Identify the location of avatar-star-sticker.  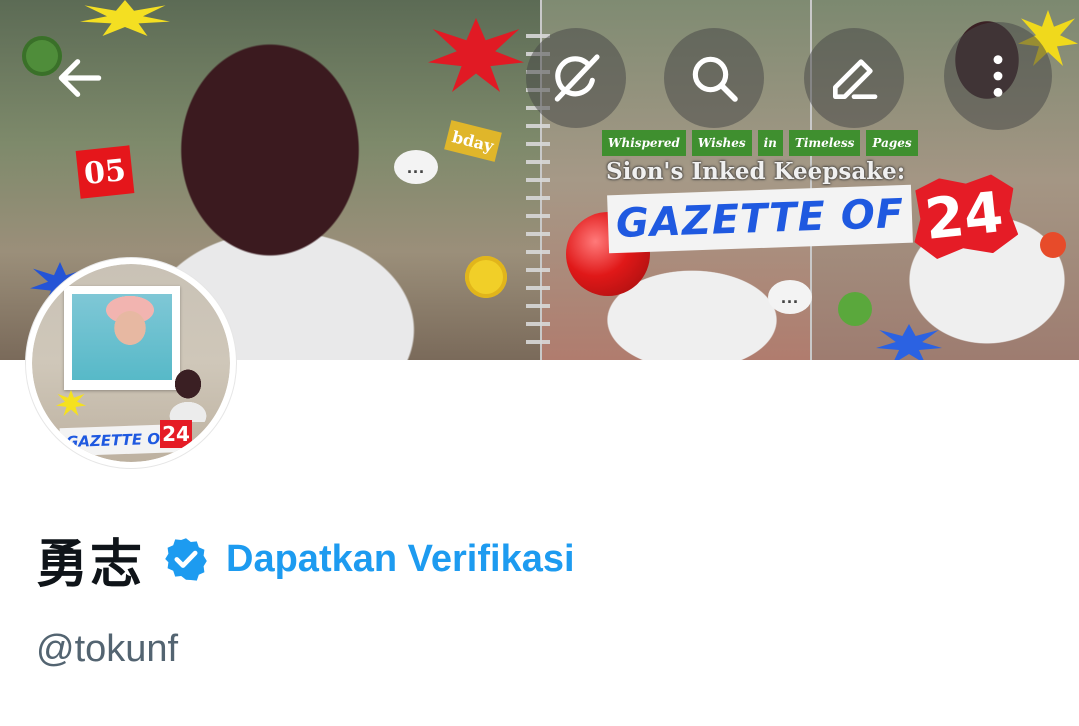
(71, 403).